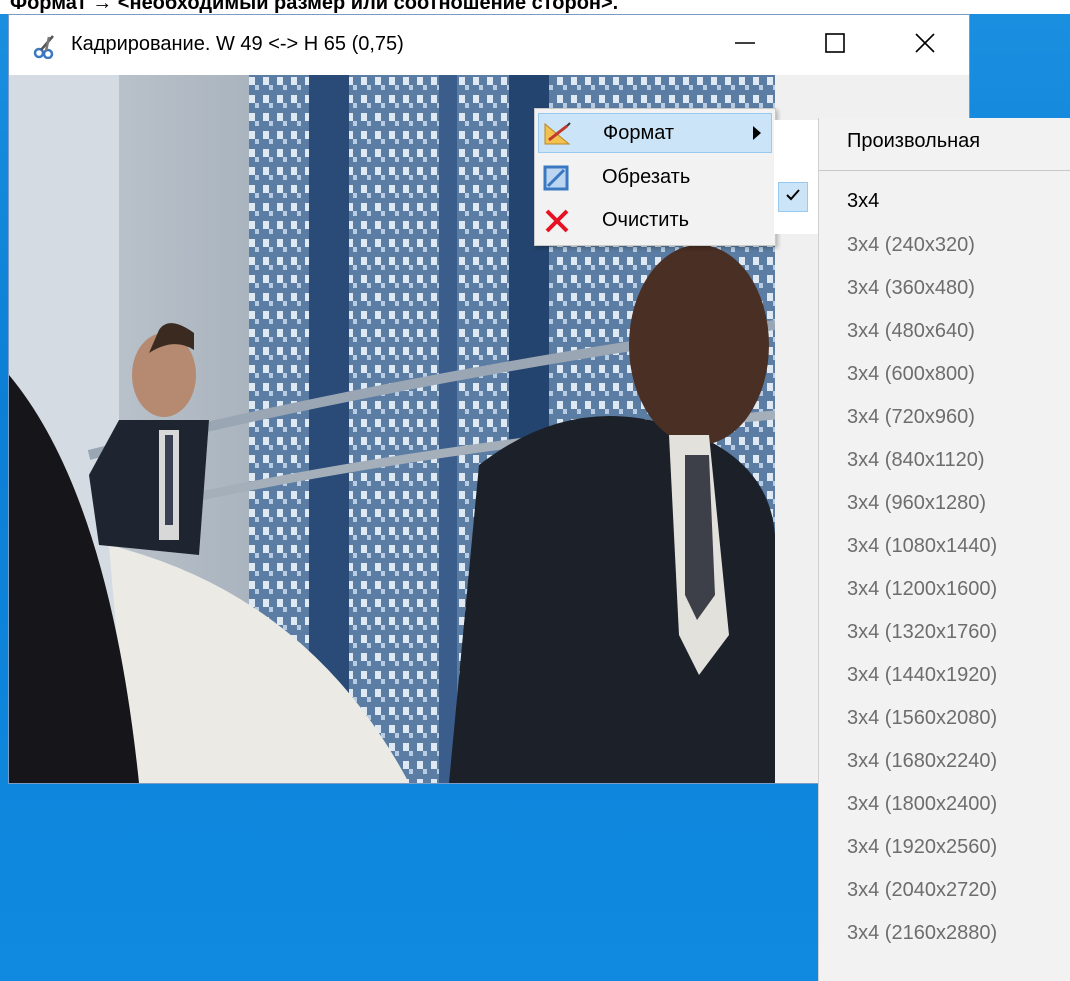 The image size is (1070, 981). What do you see at coordinates (796, 177) in the screenshot?
I see `submenu-gutter` at bounding box center [796, 177].